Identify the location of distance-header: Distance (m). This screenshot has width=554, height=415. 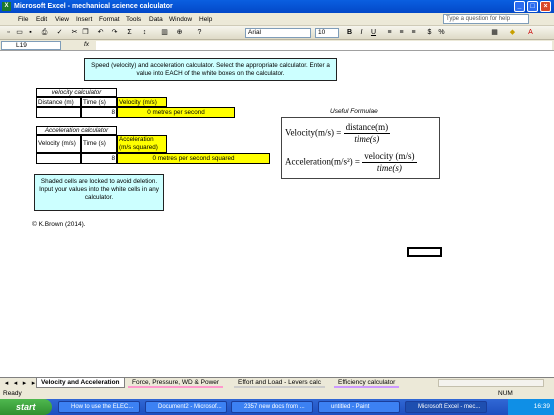
(58, 102).